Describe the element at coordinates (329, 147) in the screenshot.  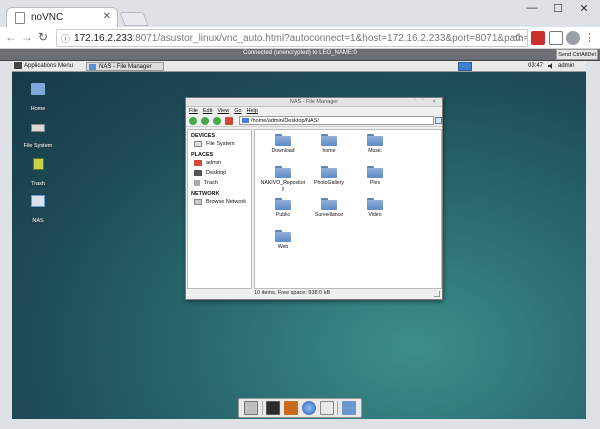
I see `file-item: home` at that location.